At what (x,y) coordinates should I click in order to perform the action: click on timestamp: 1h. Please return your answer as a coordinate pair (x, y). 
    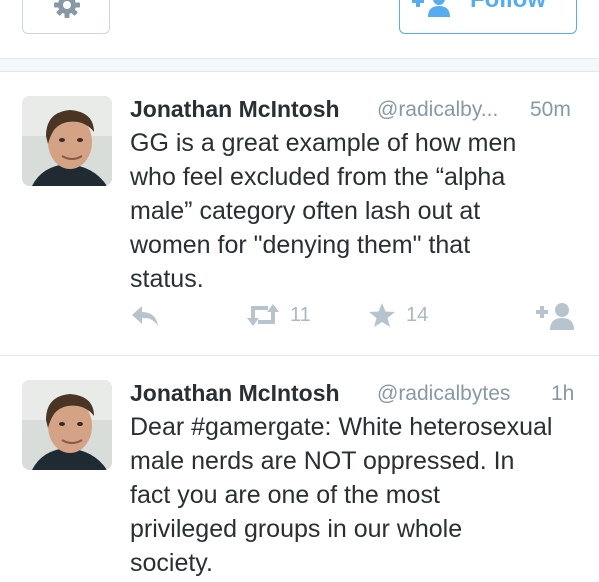
    Looking at the image, I should click on (562, 394).